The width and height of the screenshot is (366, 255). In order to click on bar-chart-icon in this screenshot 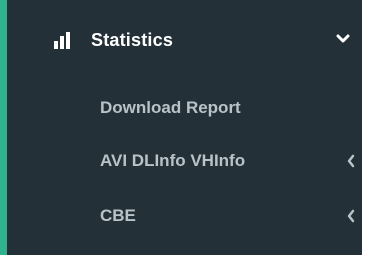, I will do `click(62, 40)`.